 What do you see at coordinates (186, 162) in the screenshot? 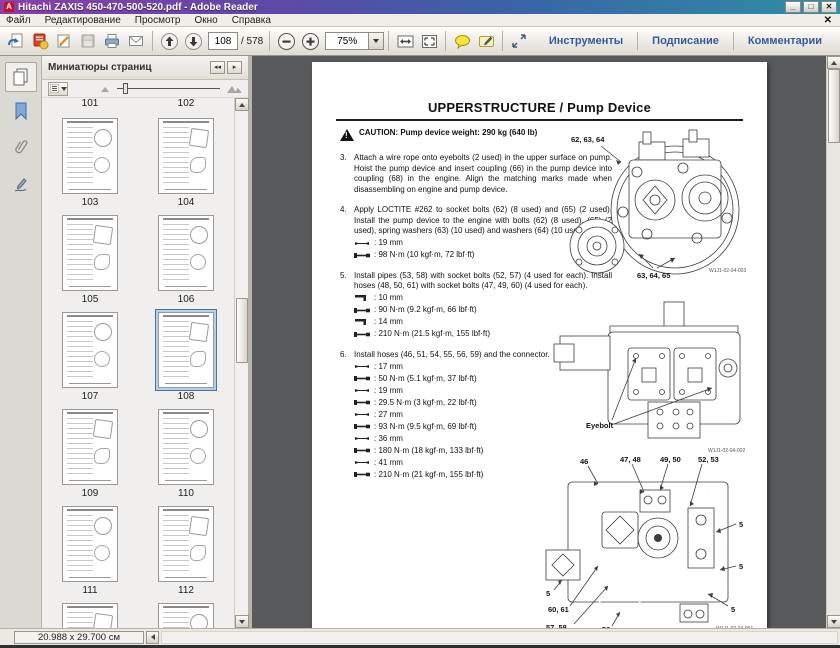
I see `thumbnail-page-104: 104` at bounding box center [186, 162].